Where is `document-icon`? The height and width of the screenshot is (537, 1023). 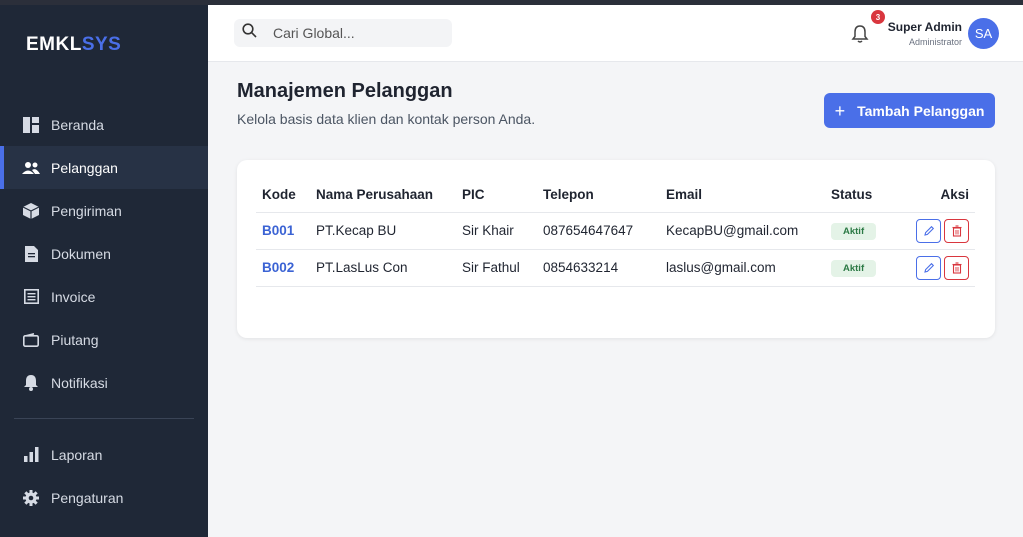 document-icon is located at coordinates (31, 254).